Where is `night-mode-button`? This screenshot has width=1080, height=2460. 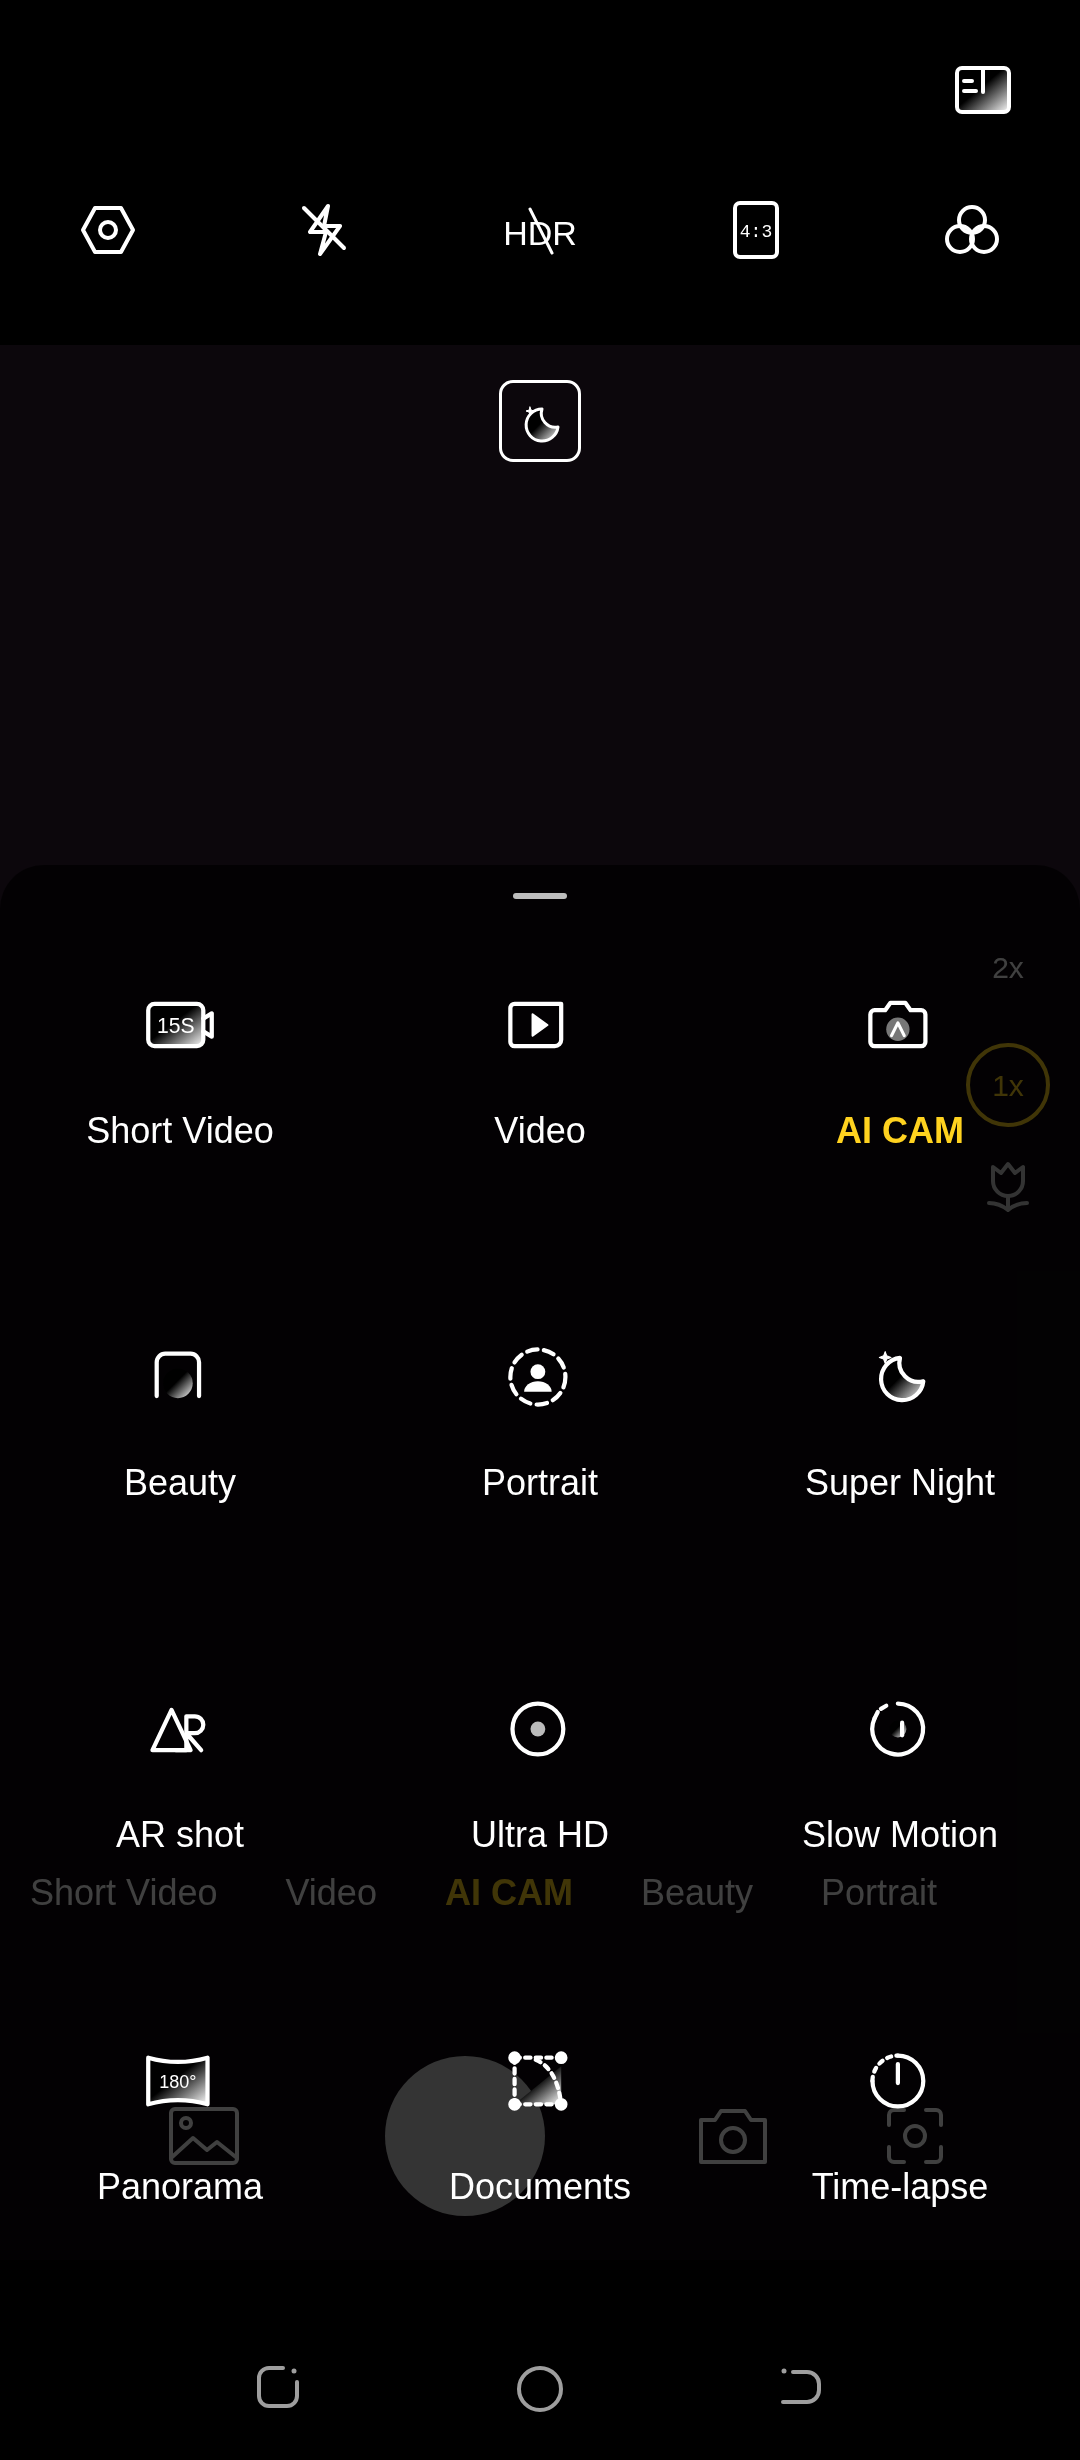
night-mode-button is located at coordinates (540, 421).